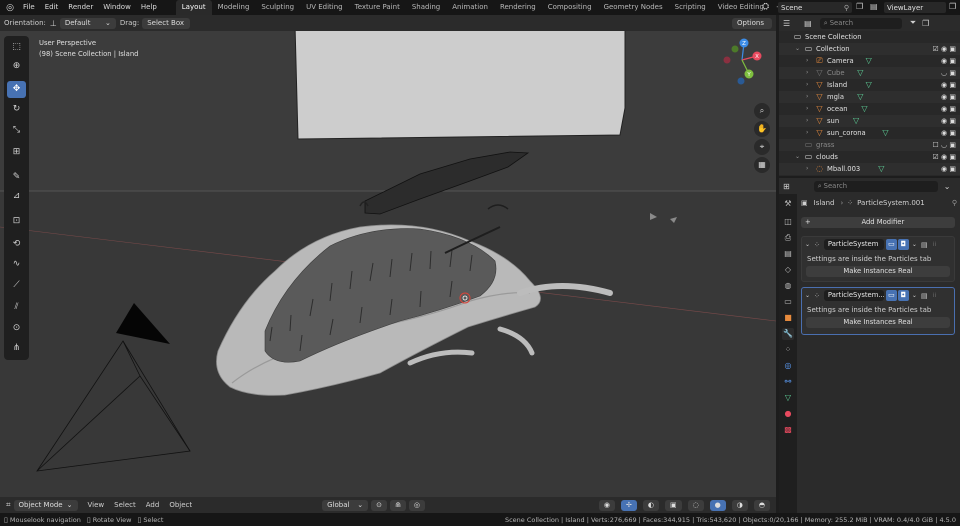  I want to click on orientation-dropdown: Default ⌄, so click(87, 23).